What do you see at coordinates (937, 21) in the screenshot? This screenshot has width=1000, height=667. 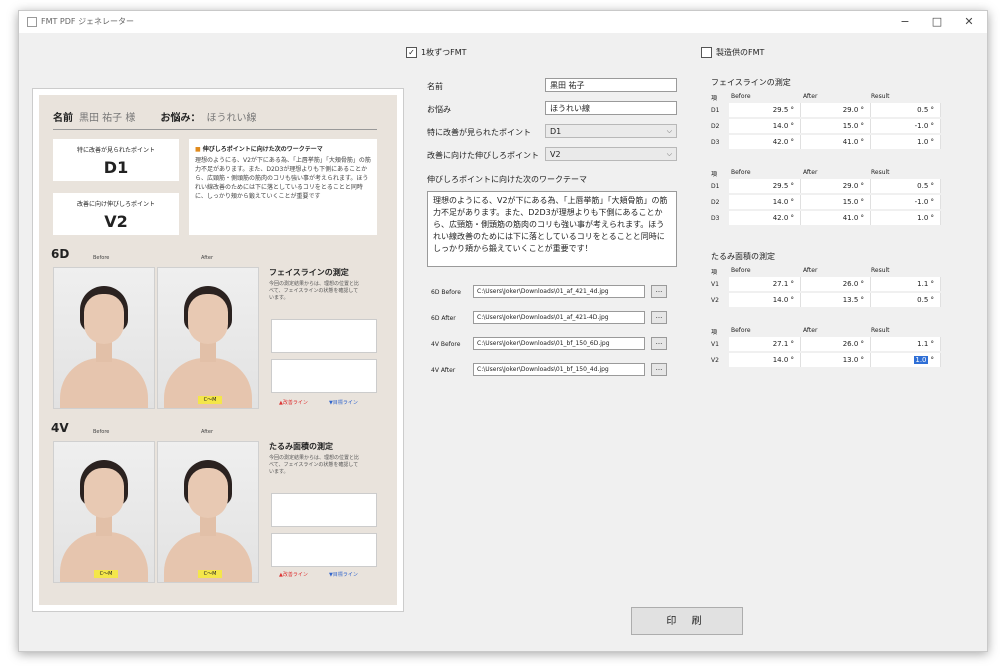 I see `maximize-button: □` at bounding box center [937, 21].